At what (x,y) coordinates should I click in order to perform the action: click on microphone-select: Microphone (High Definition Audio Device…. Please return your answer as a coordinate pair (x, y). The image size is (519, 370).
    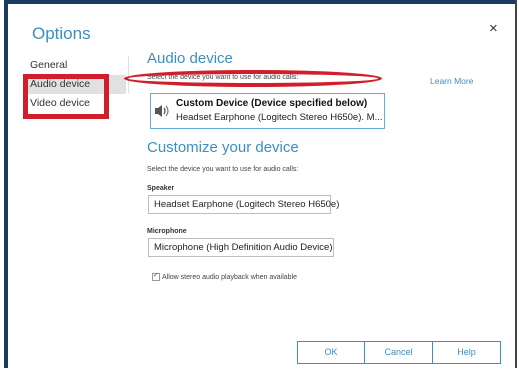
    Looking at the image, I should click on (241, 247).